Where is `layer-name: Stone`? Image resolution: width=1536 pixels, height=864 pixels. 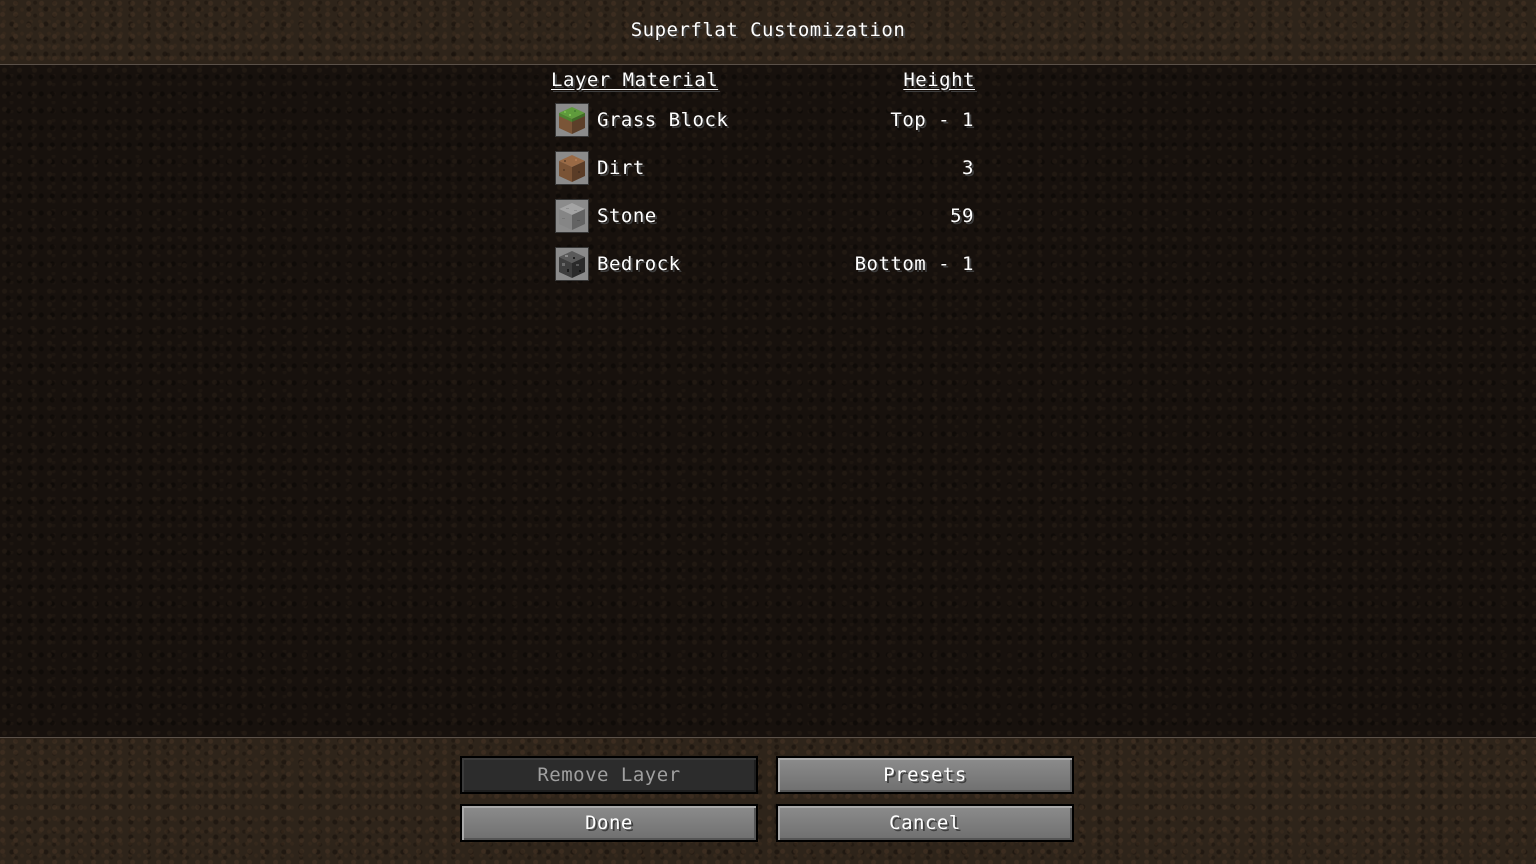
layer-name: Stone is located at coordinates (627, 216).